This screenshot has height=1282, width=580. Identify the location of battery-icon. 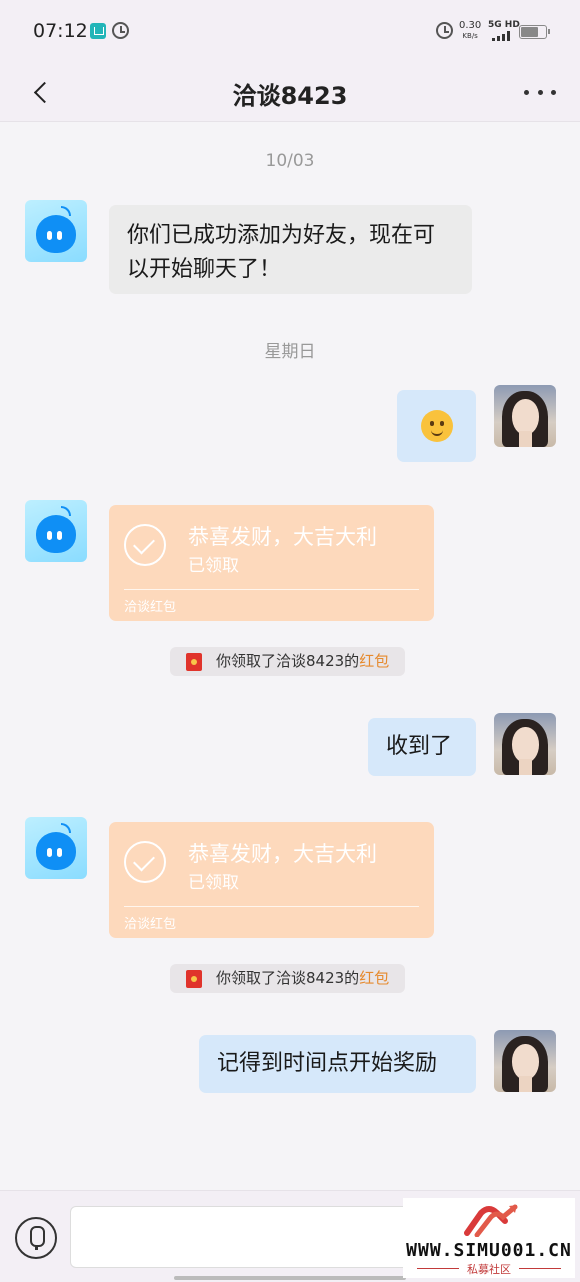
(534, 32).